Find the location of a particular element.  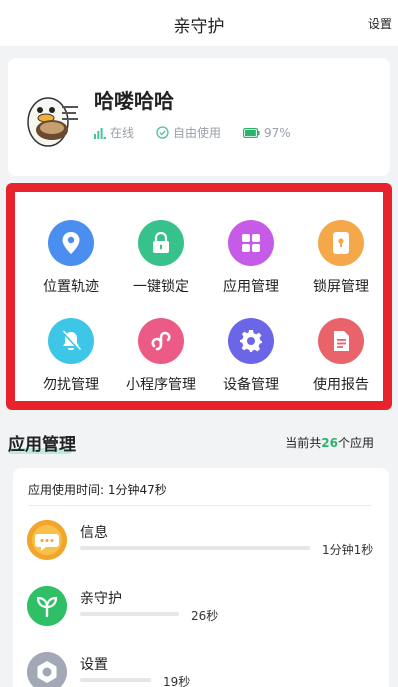

check-circle-icon is located at coordinates (162, 132).